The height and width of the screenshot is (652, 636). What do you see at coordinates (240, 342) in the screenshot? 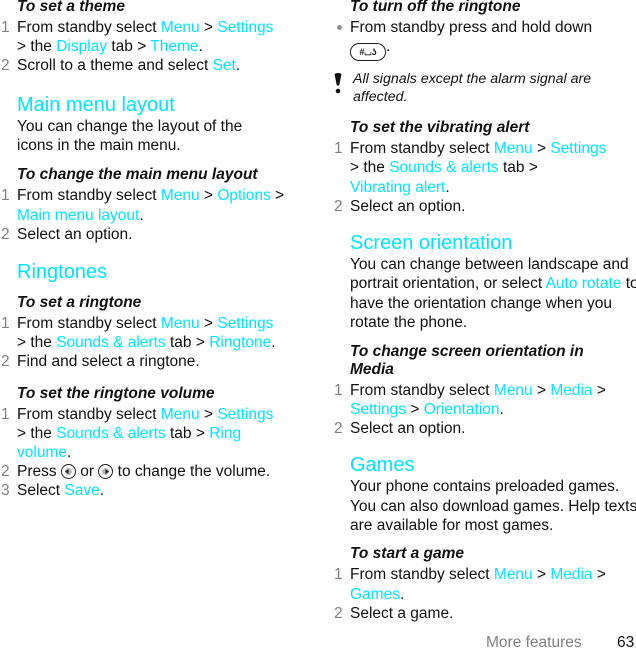
I see `link-ringtone: Ringtone` at bounding box center [240, 342].